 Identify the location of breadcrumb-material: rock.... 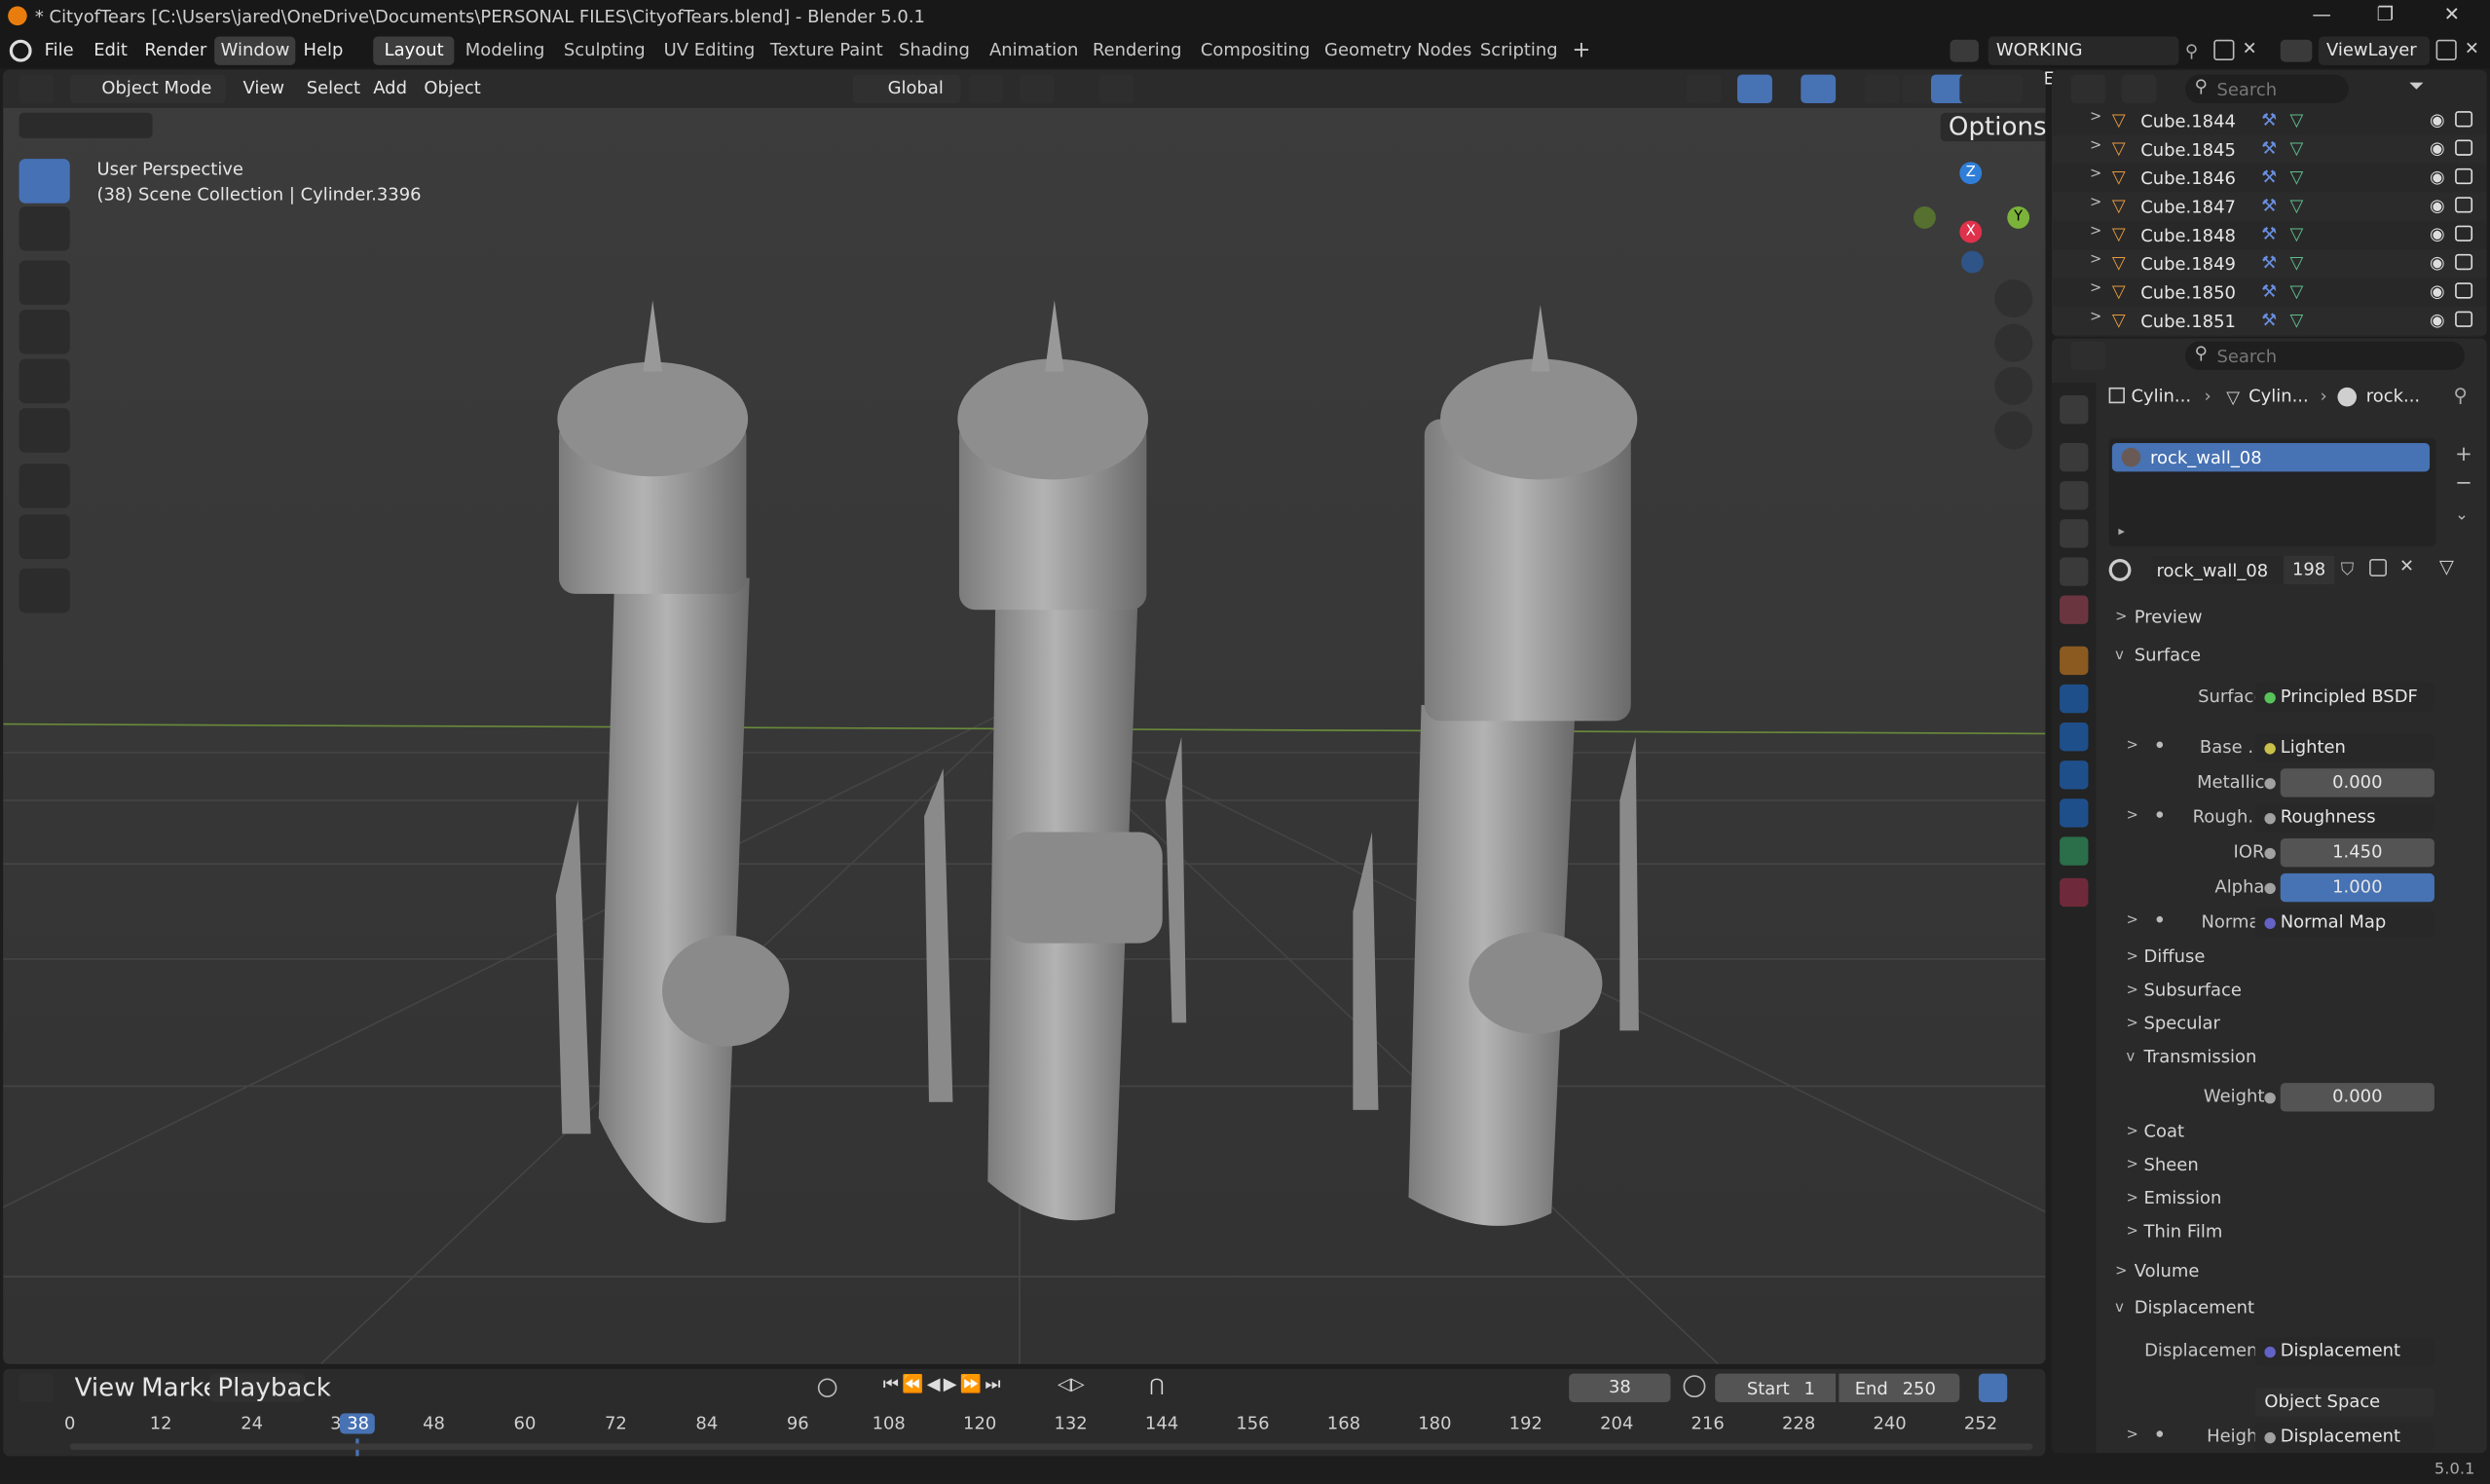
(2393, 396).